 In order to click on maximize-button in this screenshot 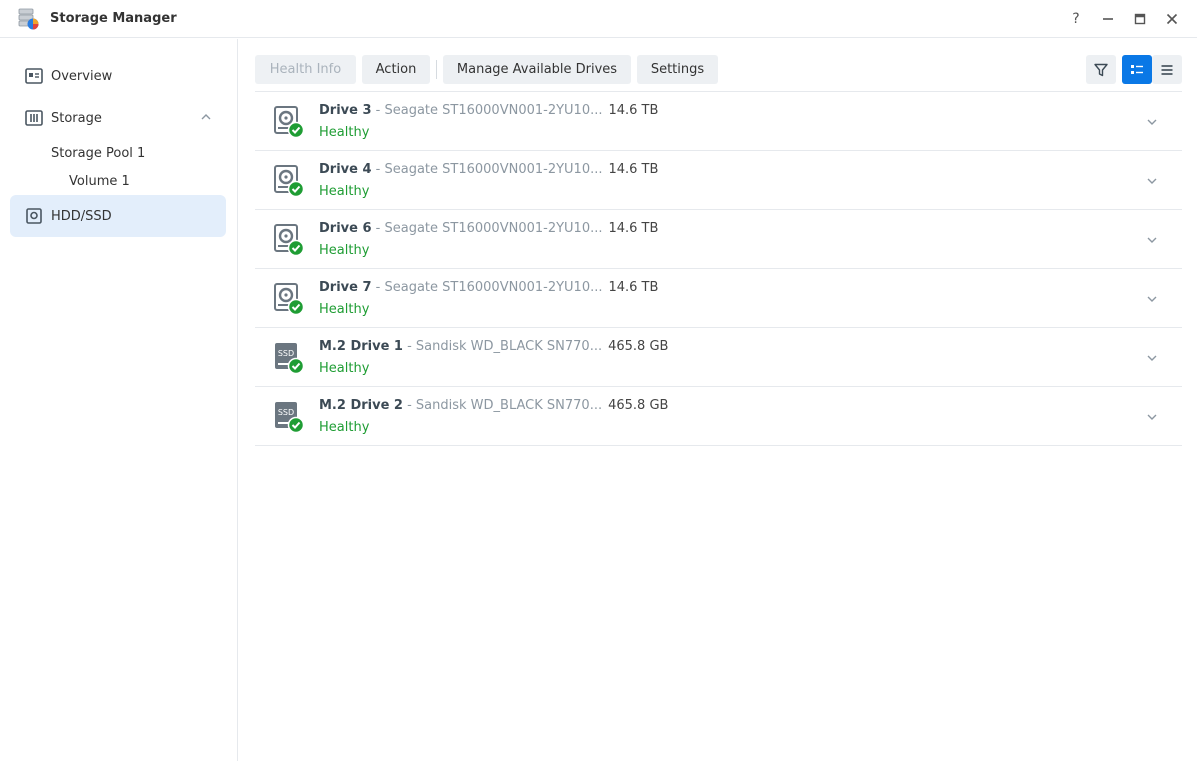, I will do `click(1140, 19)`.